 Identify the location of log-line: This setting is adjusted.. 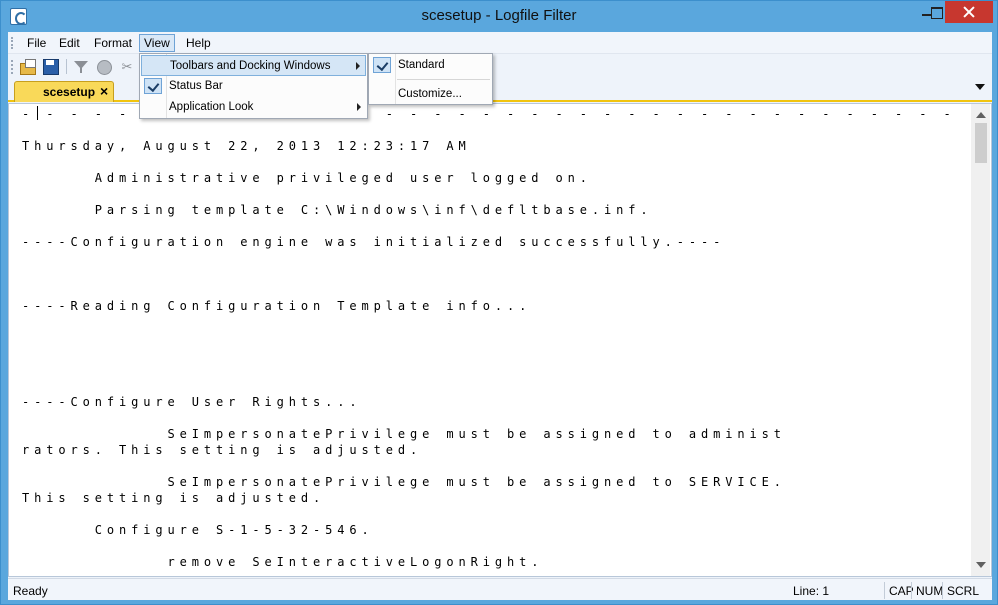
(174, 498).